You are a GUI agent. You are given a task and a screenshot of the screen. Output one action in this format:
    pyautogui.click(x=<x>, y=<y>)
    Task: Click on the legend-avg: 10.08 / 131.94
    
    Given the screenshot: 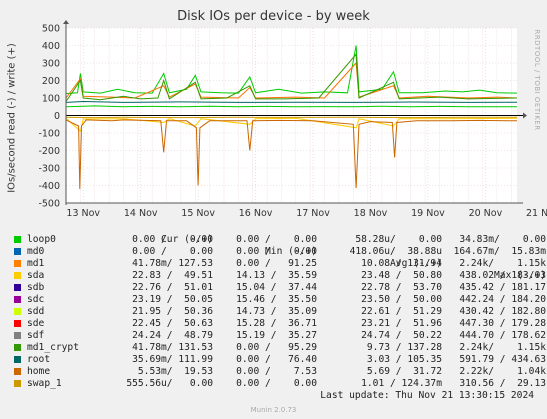 What is the action you would take?
    pyautogui.click(x=401, y=263)
    